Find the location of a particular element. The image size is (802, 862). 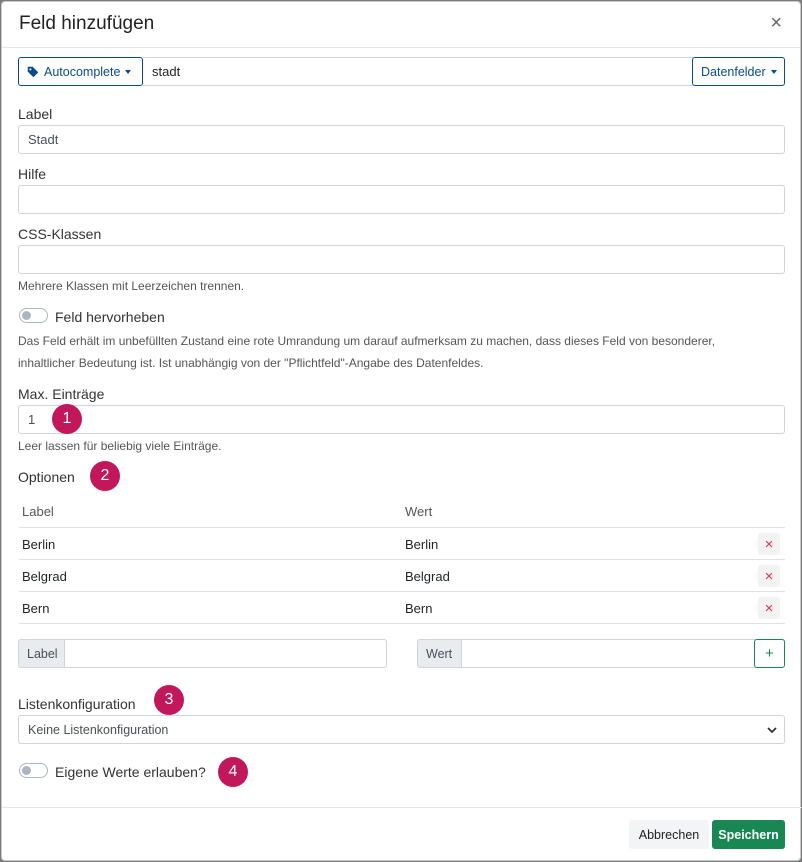

datafields-dropdown: Datenfelder is located at coordinates (738, 71).